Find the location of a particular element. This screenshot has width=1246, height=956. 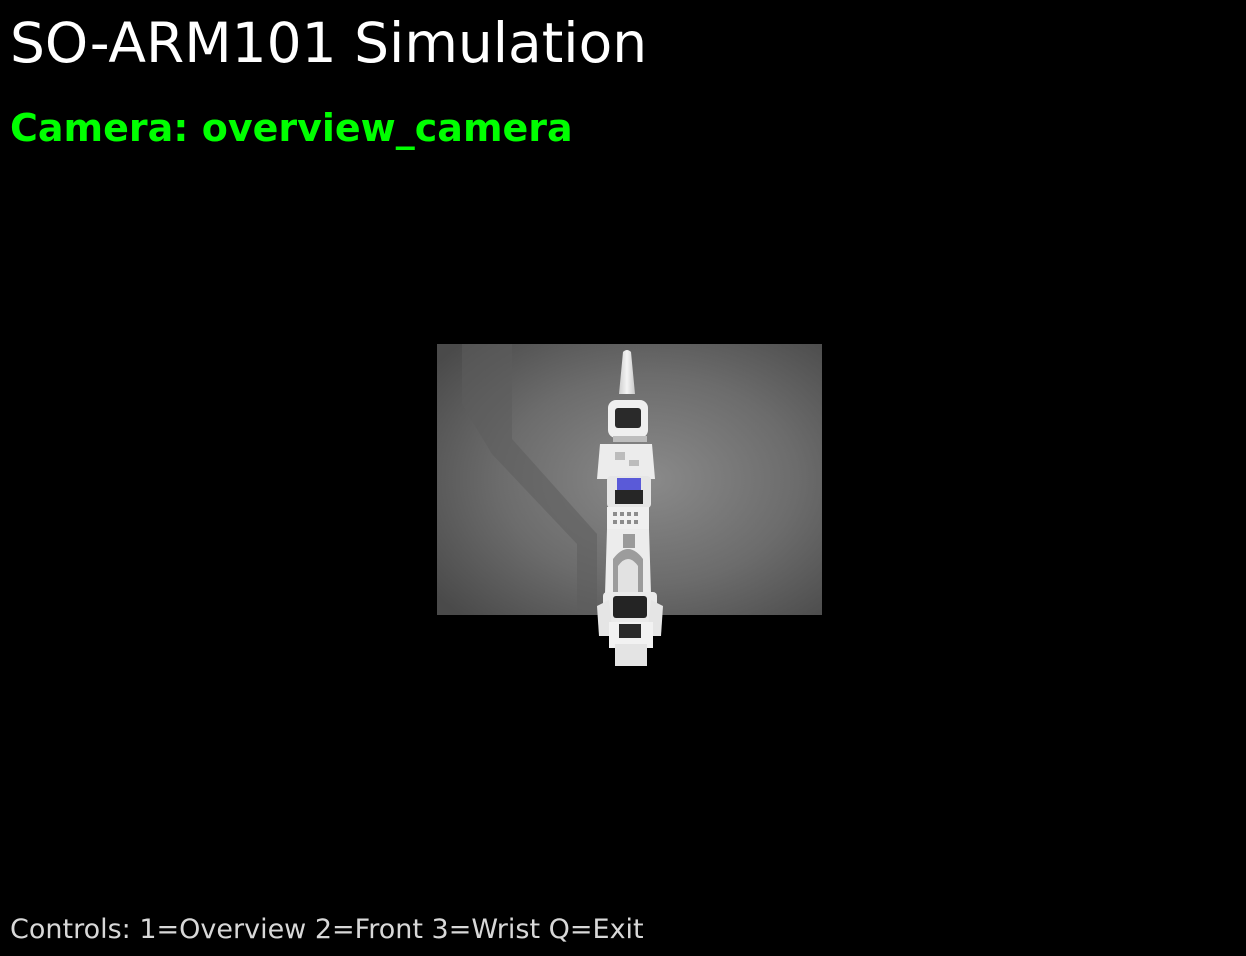

camera-viewport is located at coordinates (629, 505).